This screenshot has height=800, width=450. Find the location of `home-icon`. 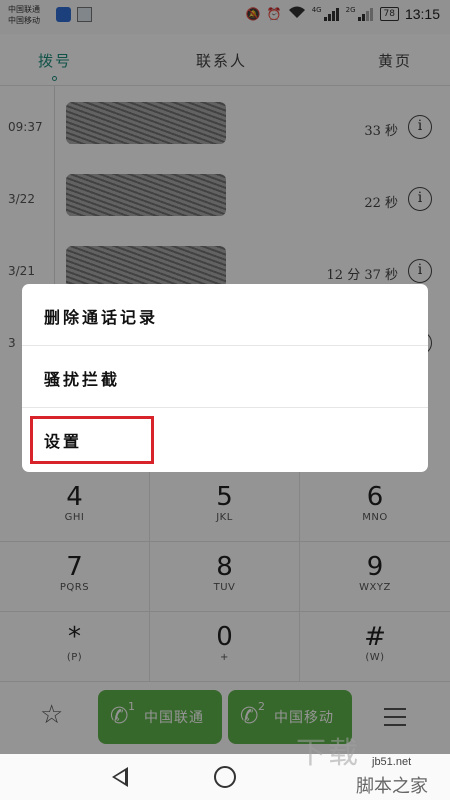

home-icon is located at coordinates (225, 777).